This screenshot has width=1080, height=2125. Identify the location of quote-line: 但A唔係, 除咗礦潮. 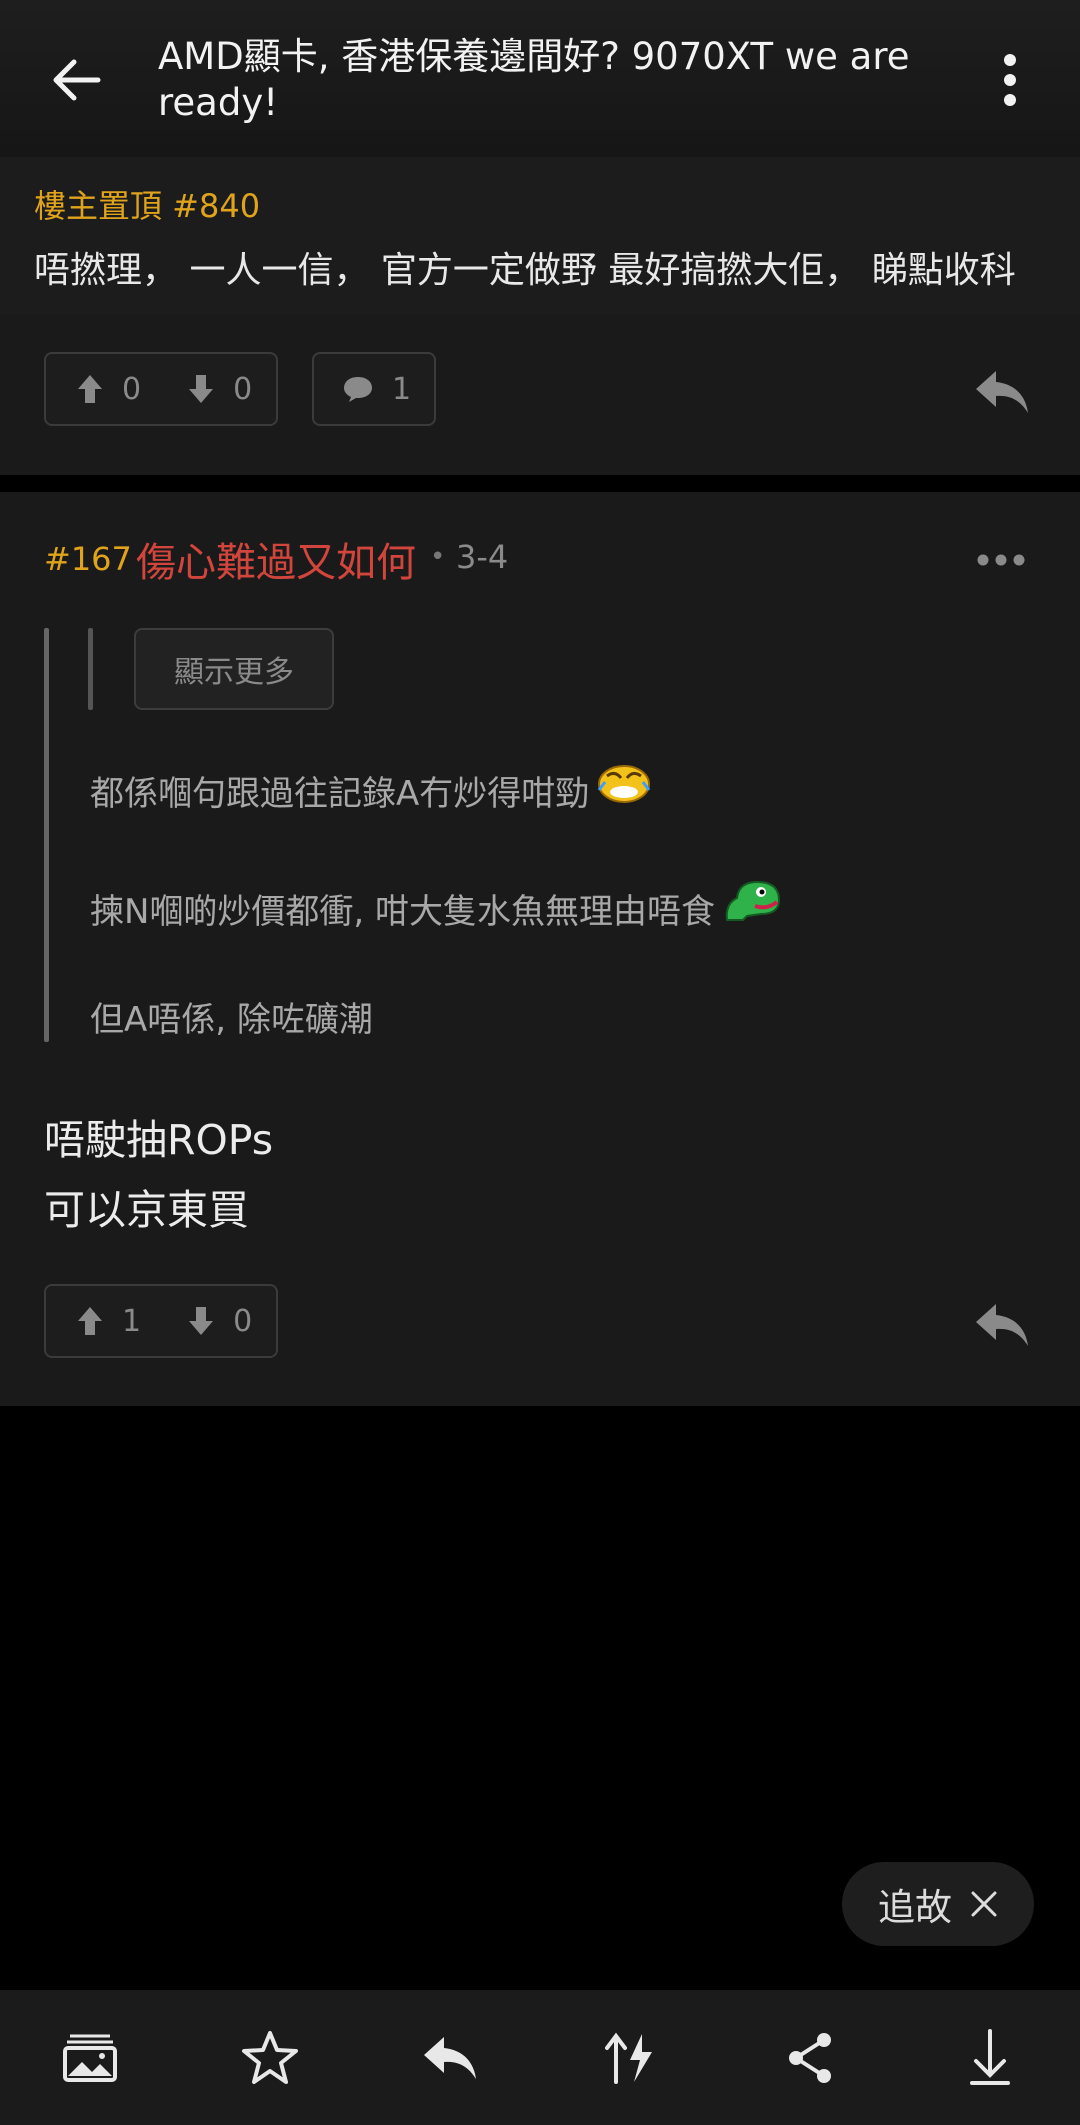
(231, 1016).